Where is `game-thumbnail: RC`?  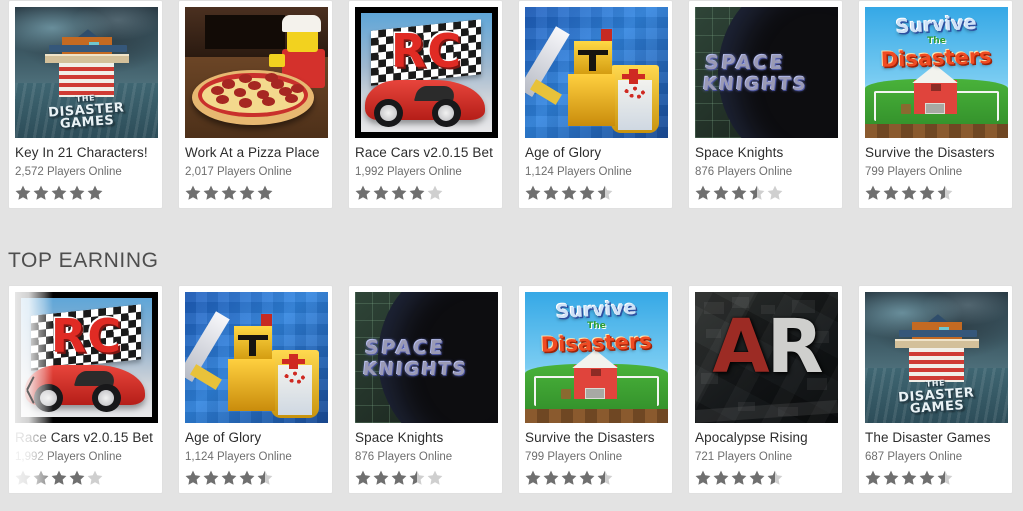
game-thumbnail: RC is located at coordinates (426, 72).